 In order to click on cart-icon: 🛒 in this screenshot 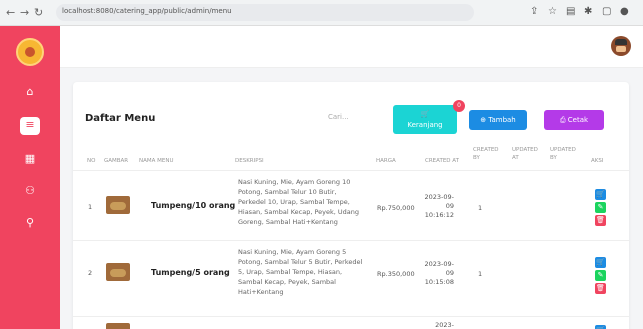, I will do `click(425, 114)`.